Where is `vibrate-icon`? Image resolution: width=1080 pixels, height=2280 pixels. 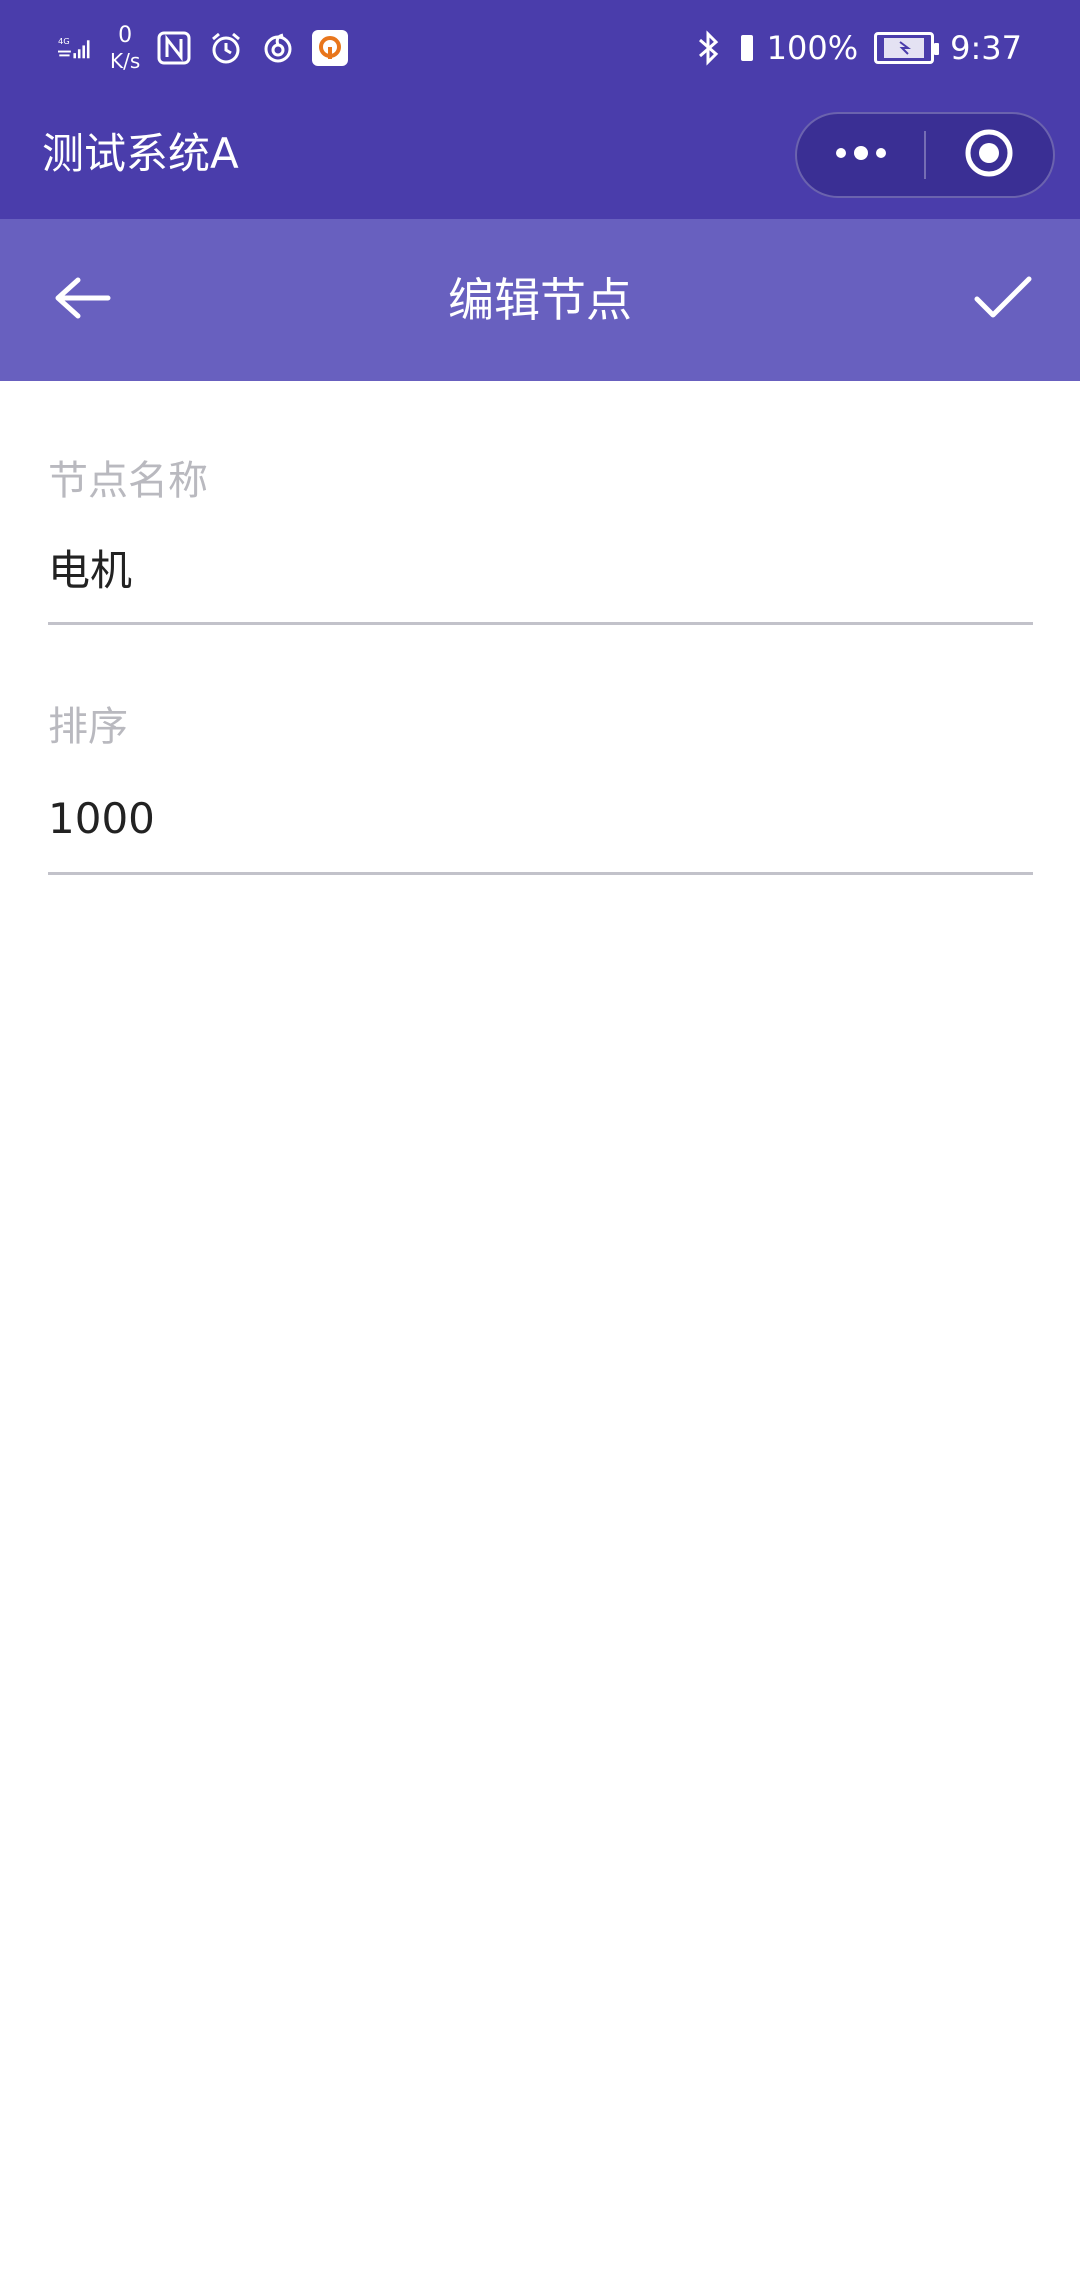 vibrate-icon is located at coordinates (747, 48).